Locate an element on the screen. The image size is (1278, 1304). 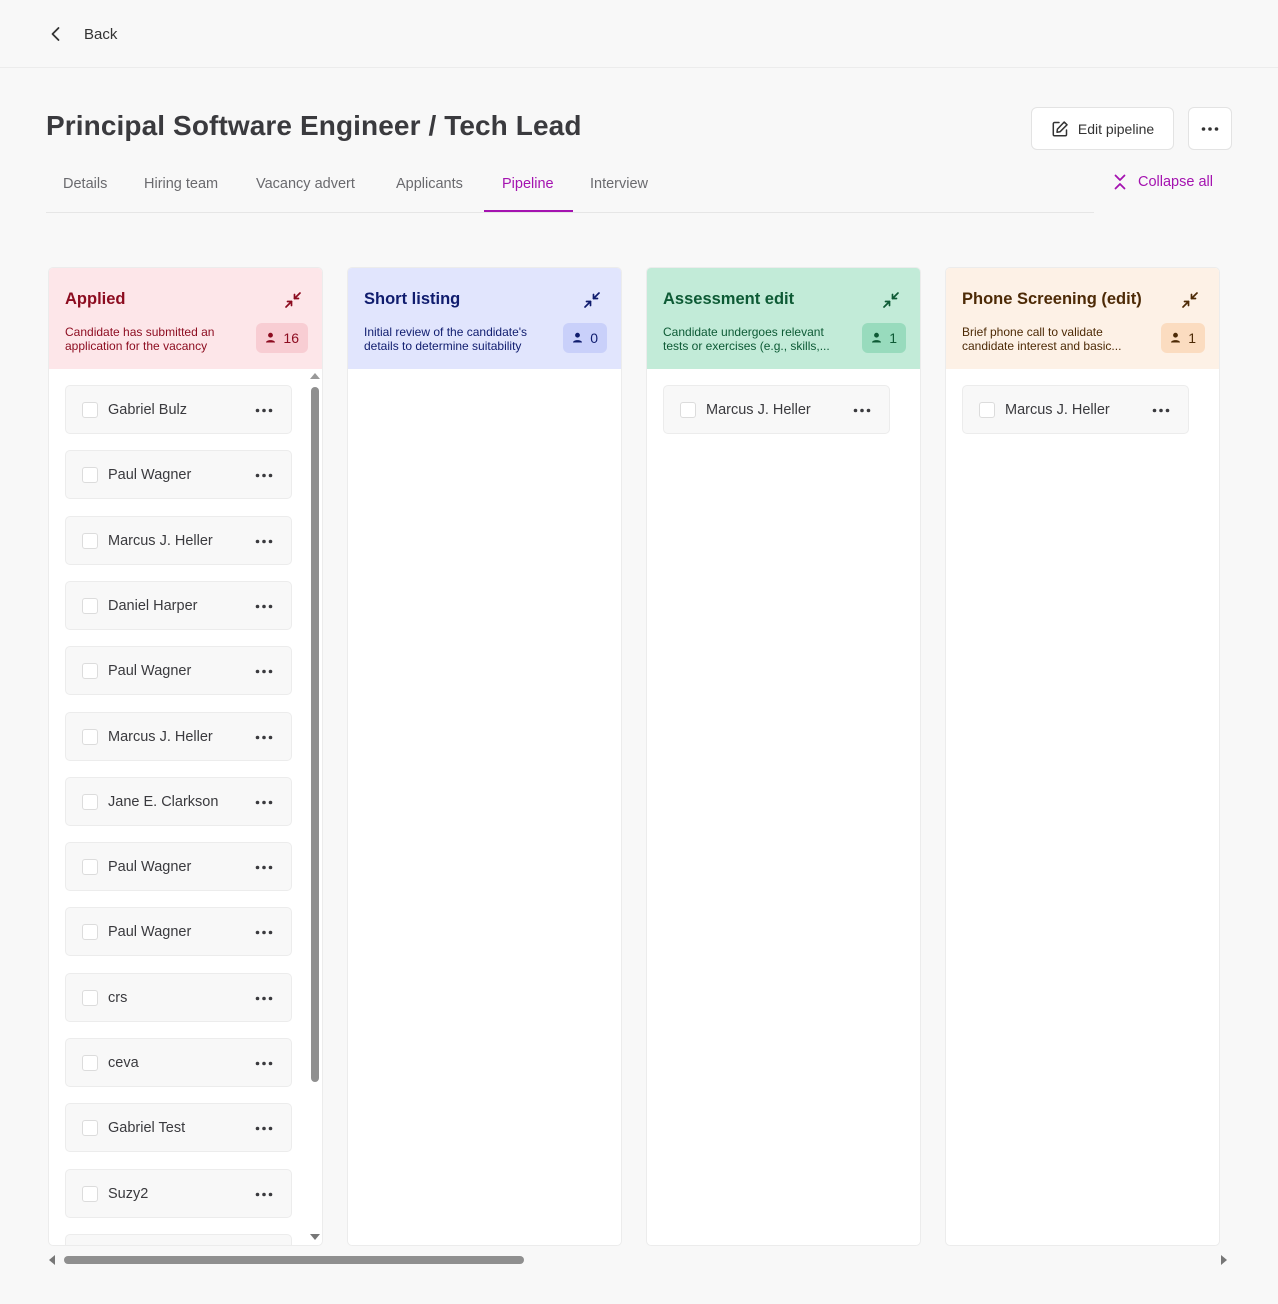
horizontal-scrollbar-thumb is located at coordinates (294, 1260).